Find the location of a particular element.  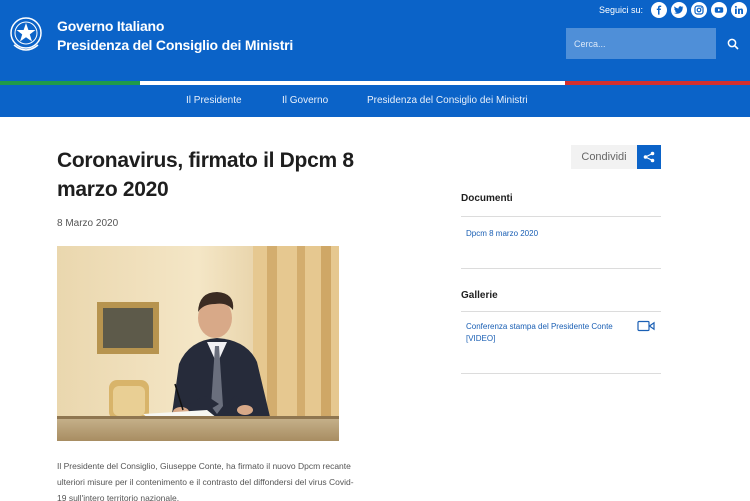

search-input is located at coordinates (641, 43).